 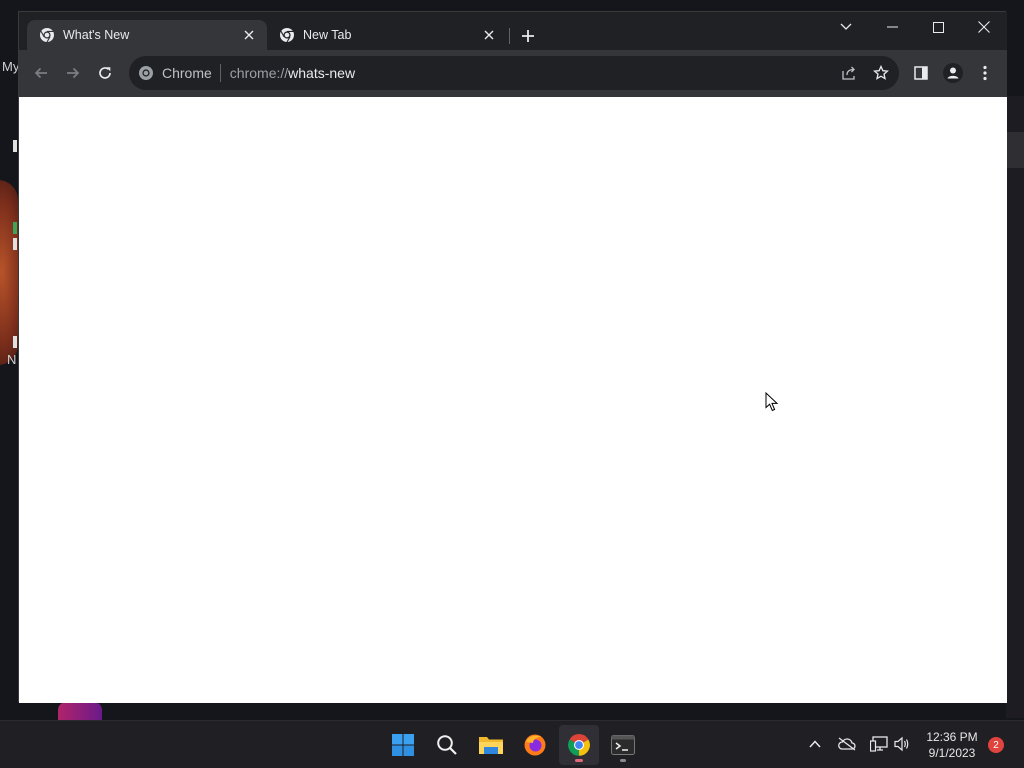 What do you see at coordinates (1015, 150) in the screenshot?
I see `background-window-scrollbar` at bounding box center [1015, 150].